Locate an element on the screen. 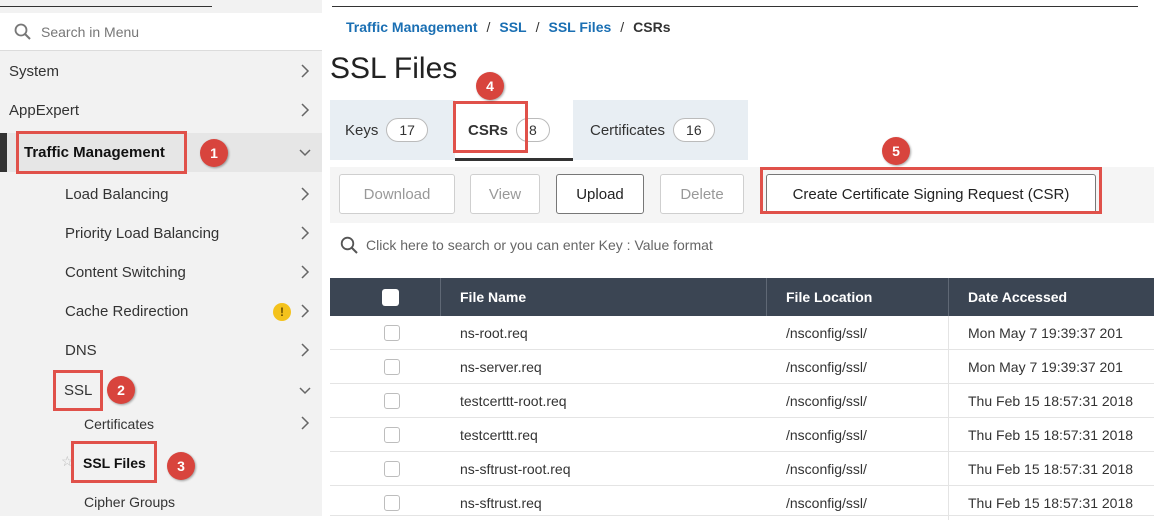 This screenshot has width=1154, height=521. table-header: File Name File Location Date Accessed is located at coordinates (742, 297).